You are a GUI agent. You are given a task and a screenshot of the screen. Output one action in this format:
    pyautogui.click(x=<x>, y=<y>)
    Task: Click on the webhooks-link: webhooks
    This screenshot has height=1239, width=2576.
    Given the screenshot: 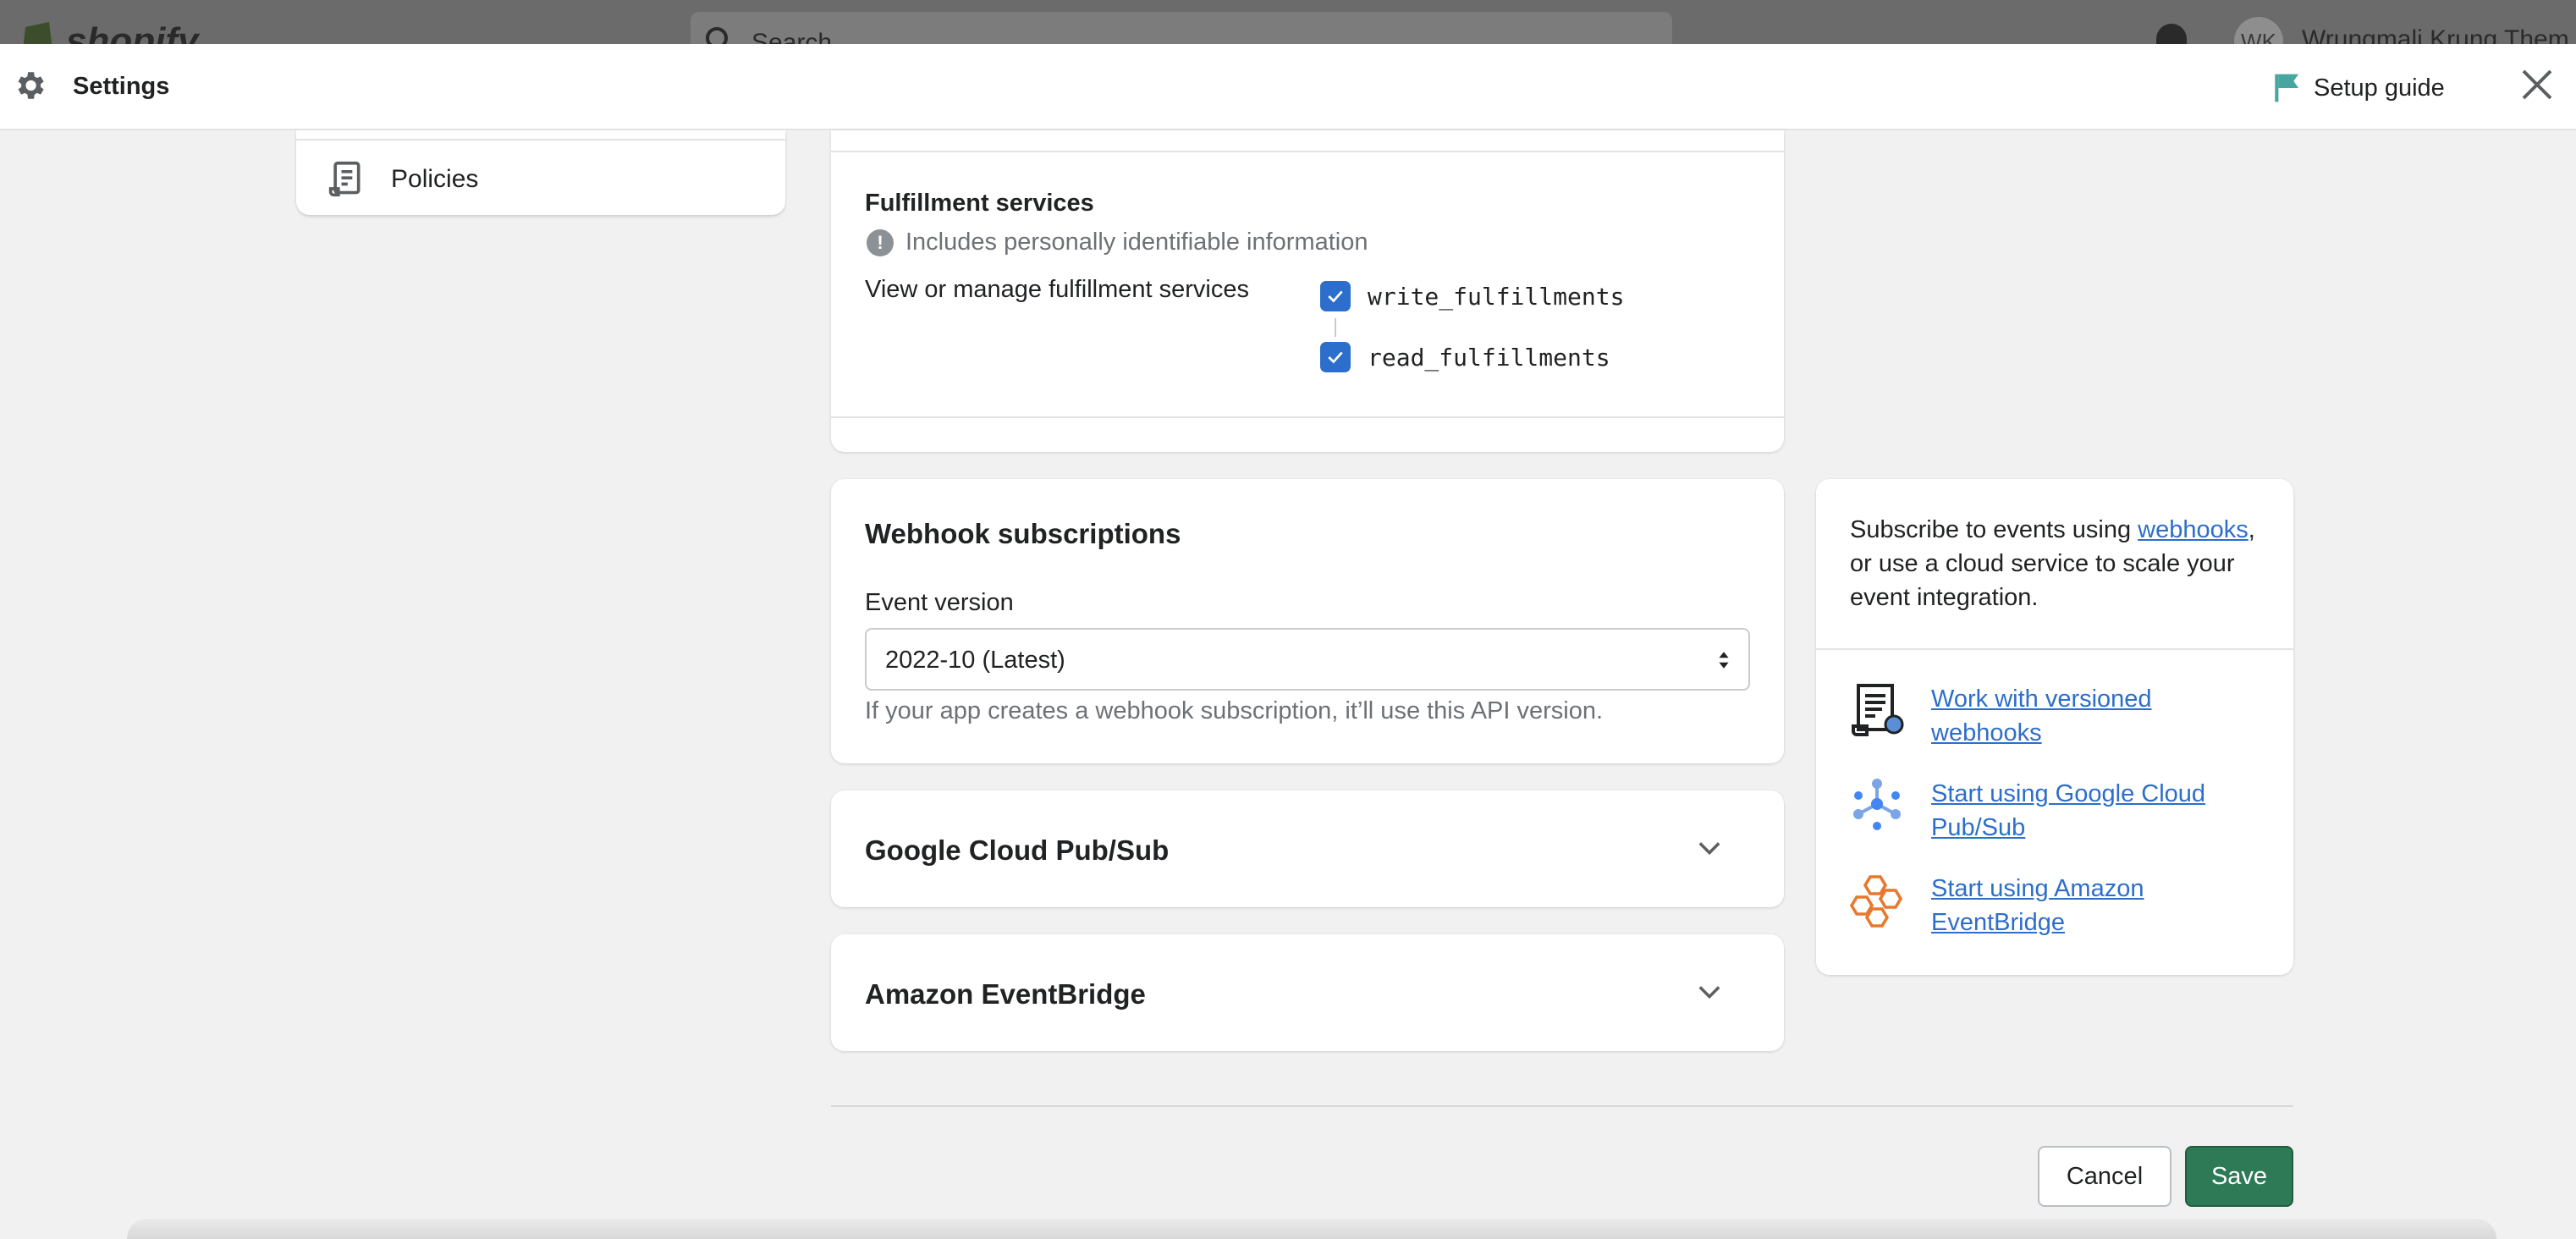 What is the action you would take?
    pyautogui.click(x=2193, y=529)
    